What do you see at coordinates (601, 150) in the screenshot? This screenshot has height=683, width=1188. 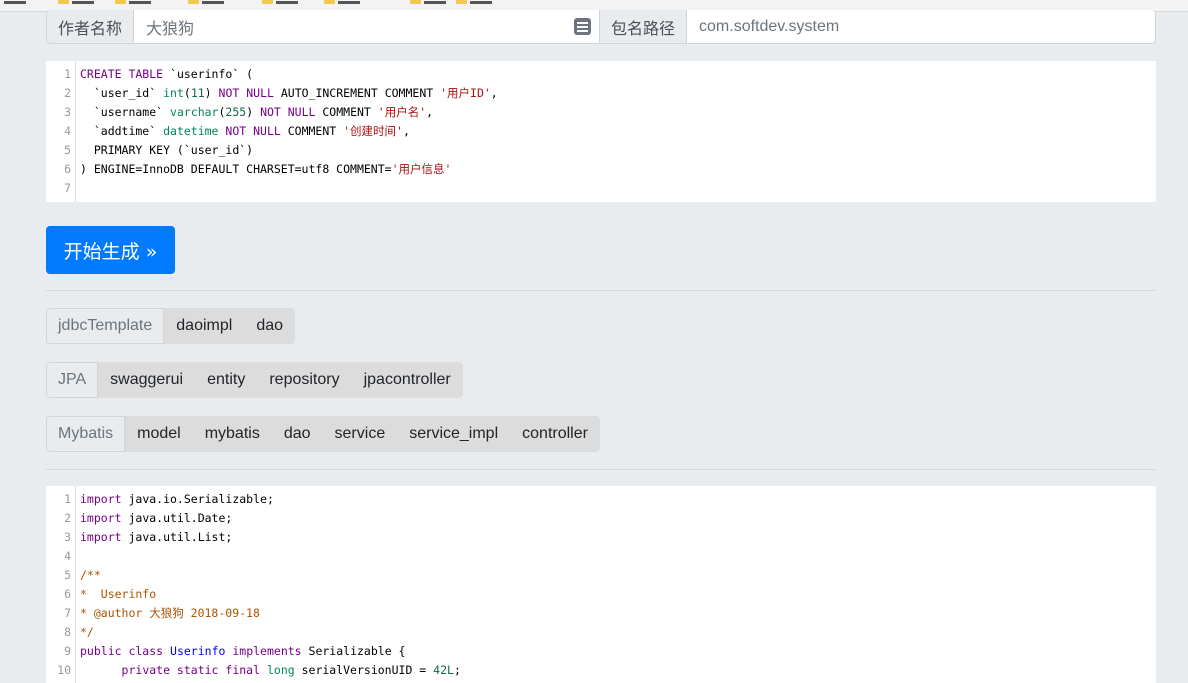 I see `code-line: 5 PRIMARY KEY (`user_id`)` at bounding box center [601, 150].